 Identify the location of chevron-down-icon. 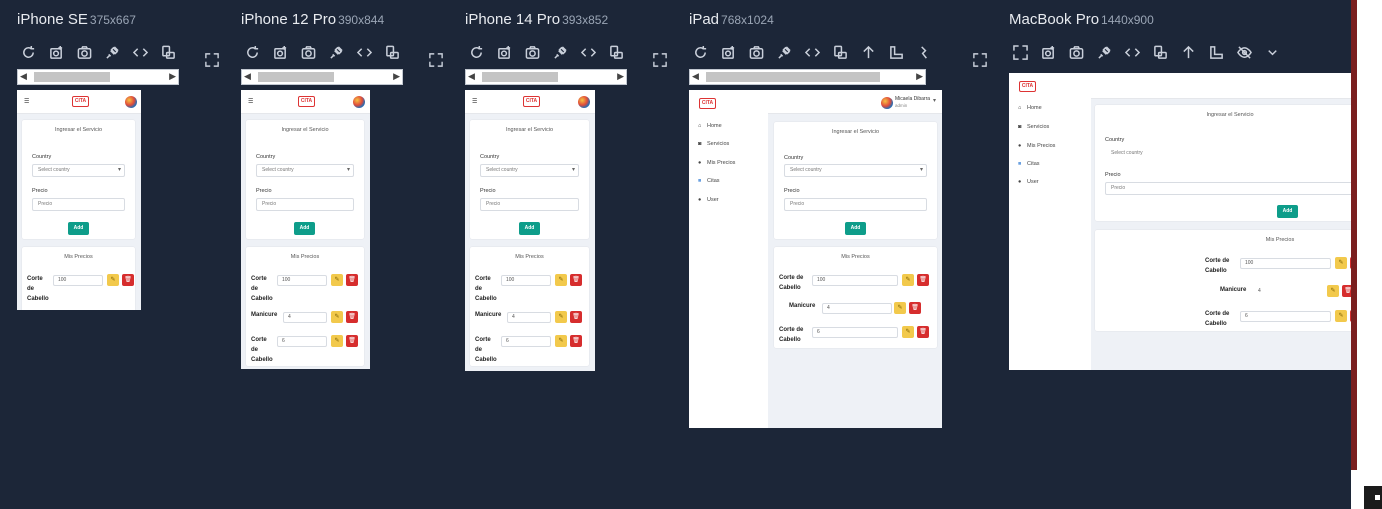
(1272, 52).